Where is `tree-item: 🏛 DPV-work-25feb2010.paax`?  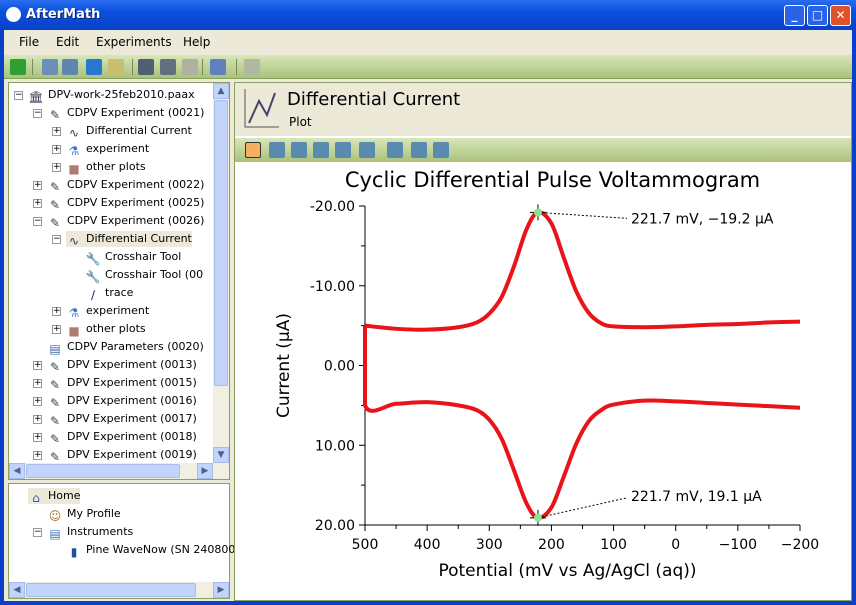
tree-item: 🏛 DPV-work-25feb2010.paax is located at coordinates (111, 95).